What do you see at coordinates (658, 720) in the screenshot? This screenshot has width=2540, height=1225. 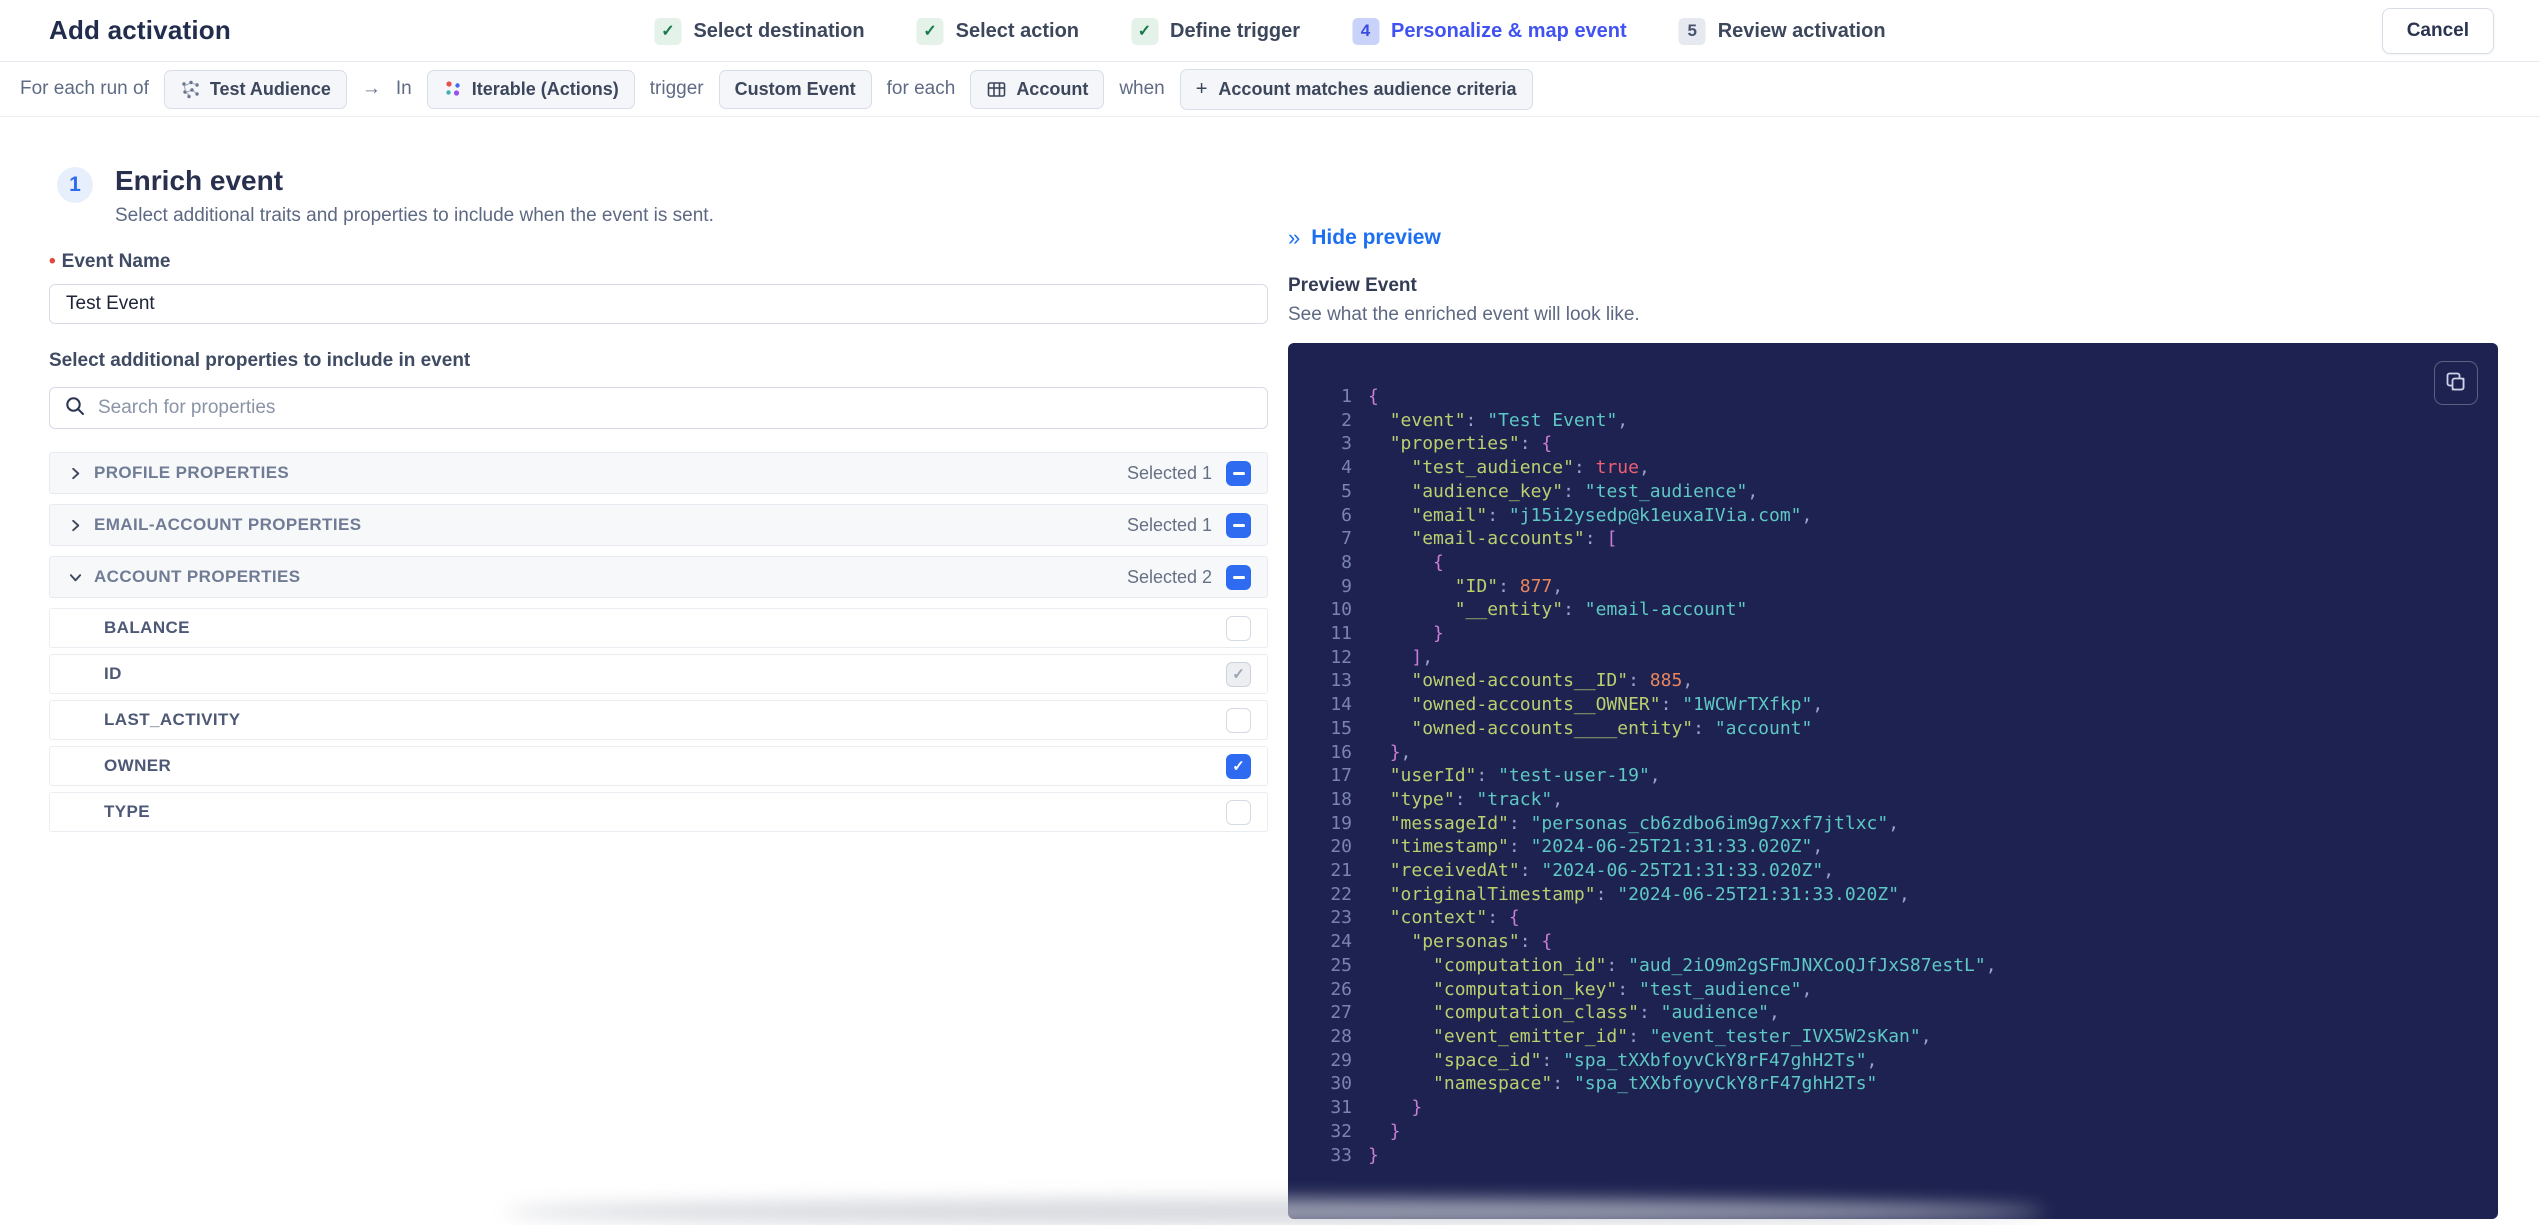 I see `property-row-last_activity: LAST_ACTIVITY` at bounding box center [658, 720].